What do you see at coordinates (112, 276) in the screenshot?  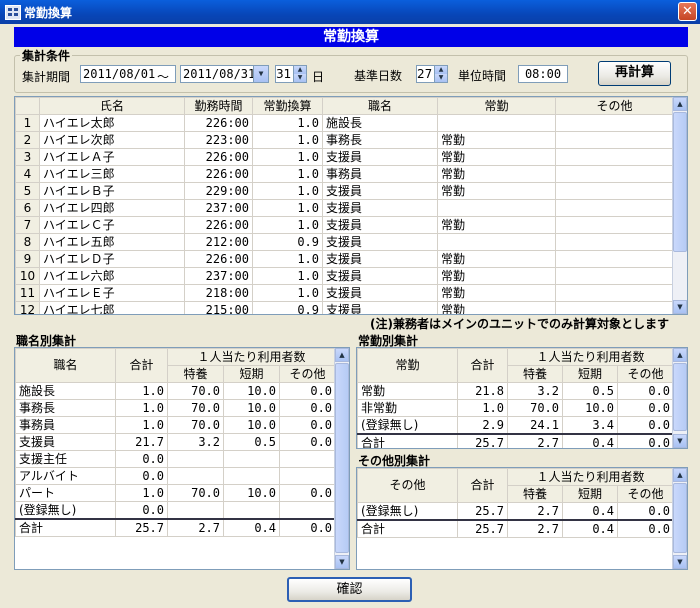 I see `table-cell: ハイエレ六郎` at bounding box center [112, 276].